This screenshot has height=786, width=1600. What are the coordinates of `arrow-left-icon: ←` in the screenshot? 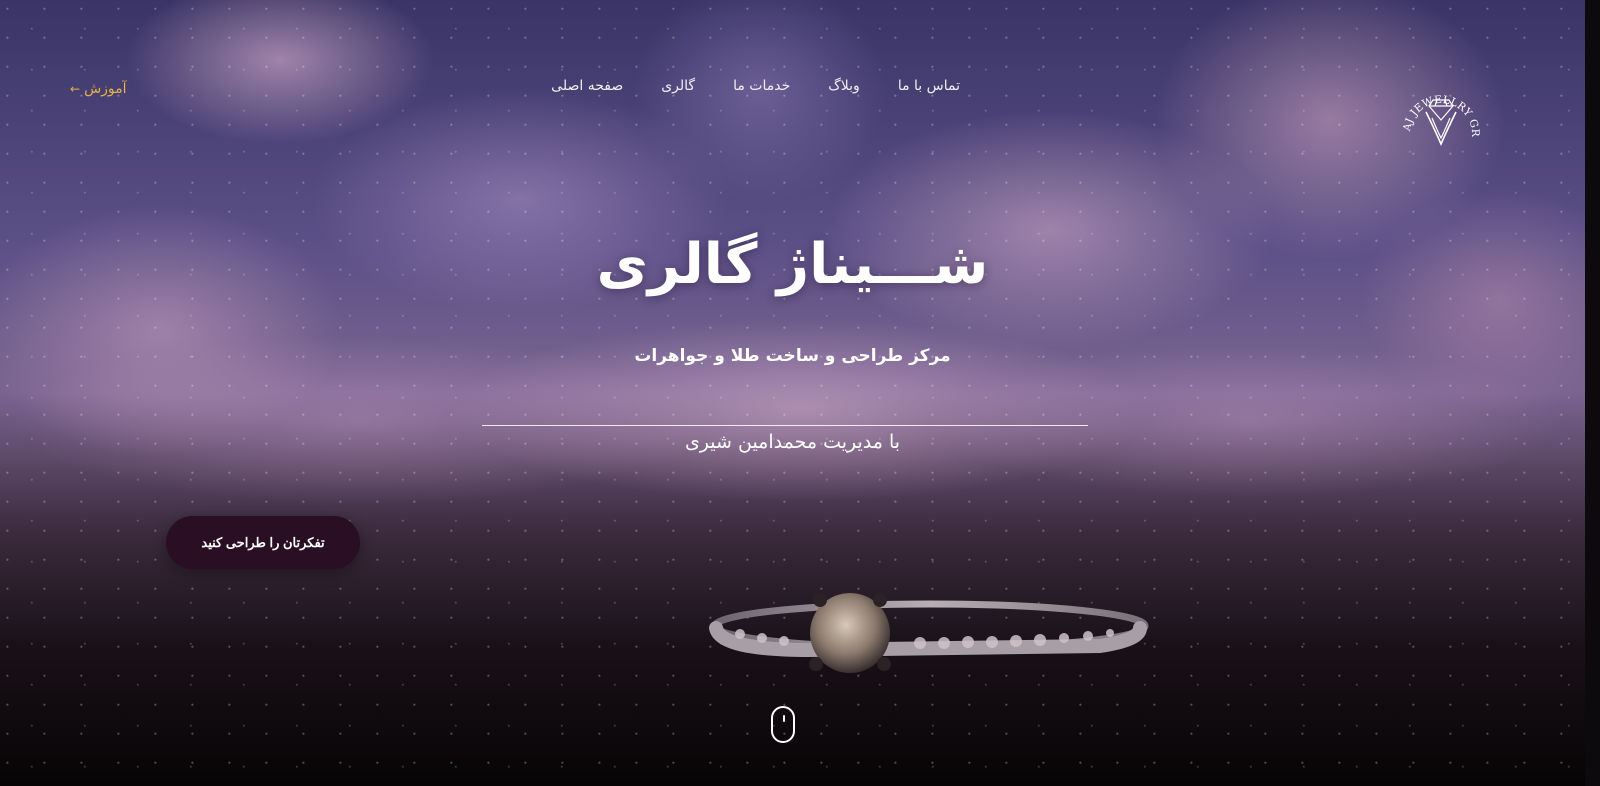 It's located at (75, 89).